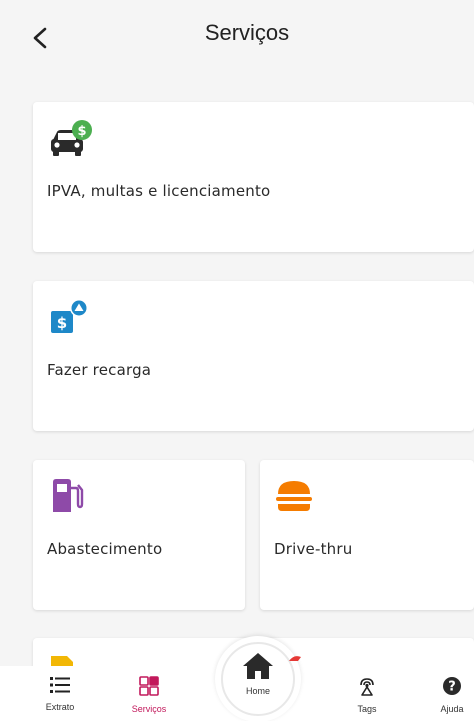 The width and height of the screenshot is (474, 721). I want to click on service-label: Fazer recarga, so click(99, 370).